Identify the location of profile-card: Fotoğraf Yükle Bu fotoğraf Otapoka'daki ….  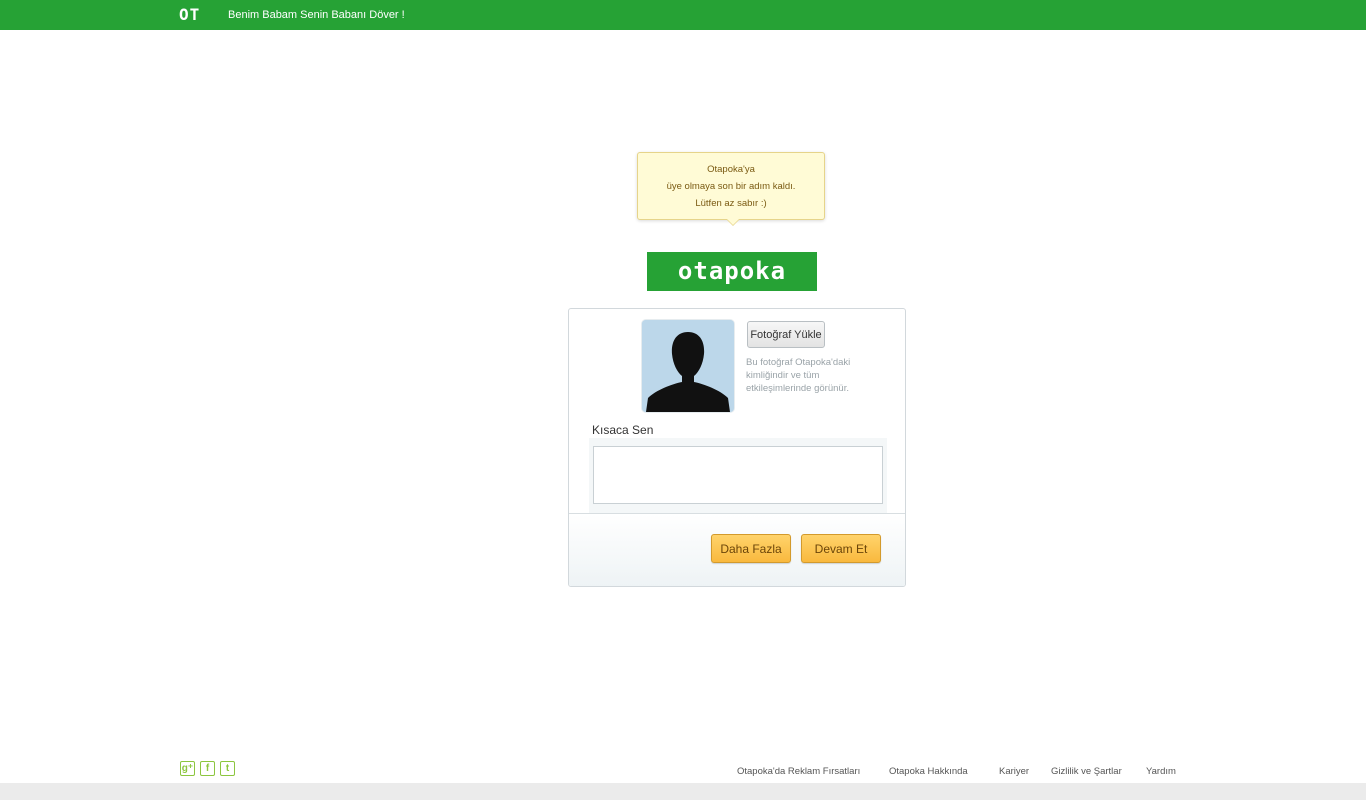
(737, 447).